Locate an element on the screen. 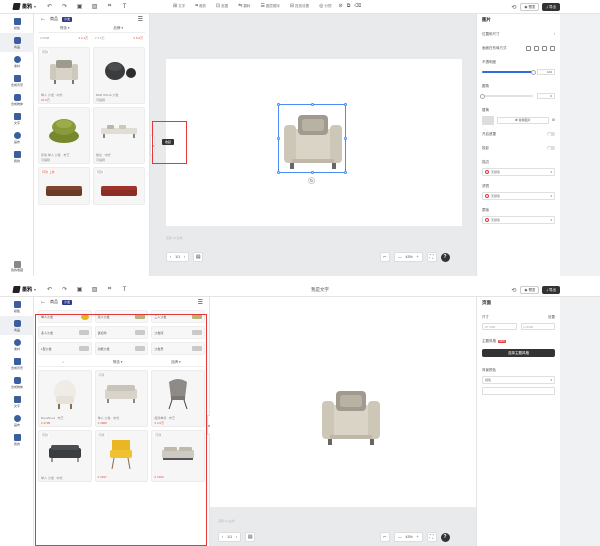 This screenshot has height=546, width=600. tool-storyboard: ◎ 分镜 is located at coordinates (325, 6).